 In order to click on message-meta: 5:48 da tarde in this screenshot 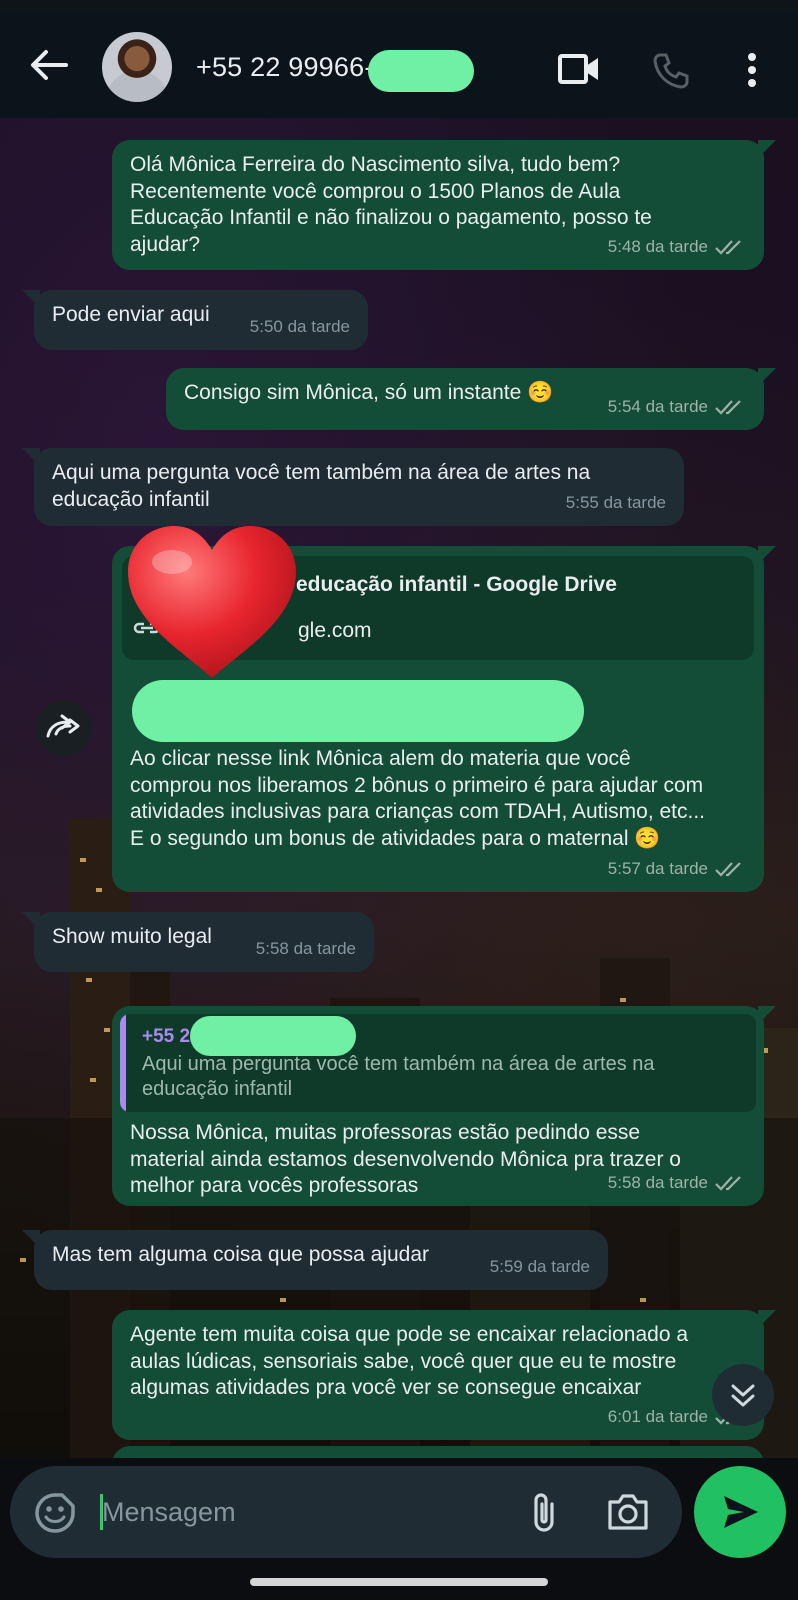, I will do `click(677, 247)`.